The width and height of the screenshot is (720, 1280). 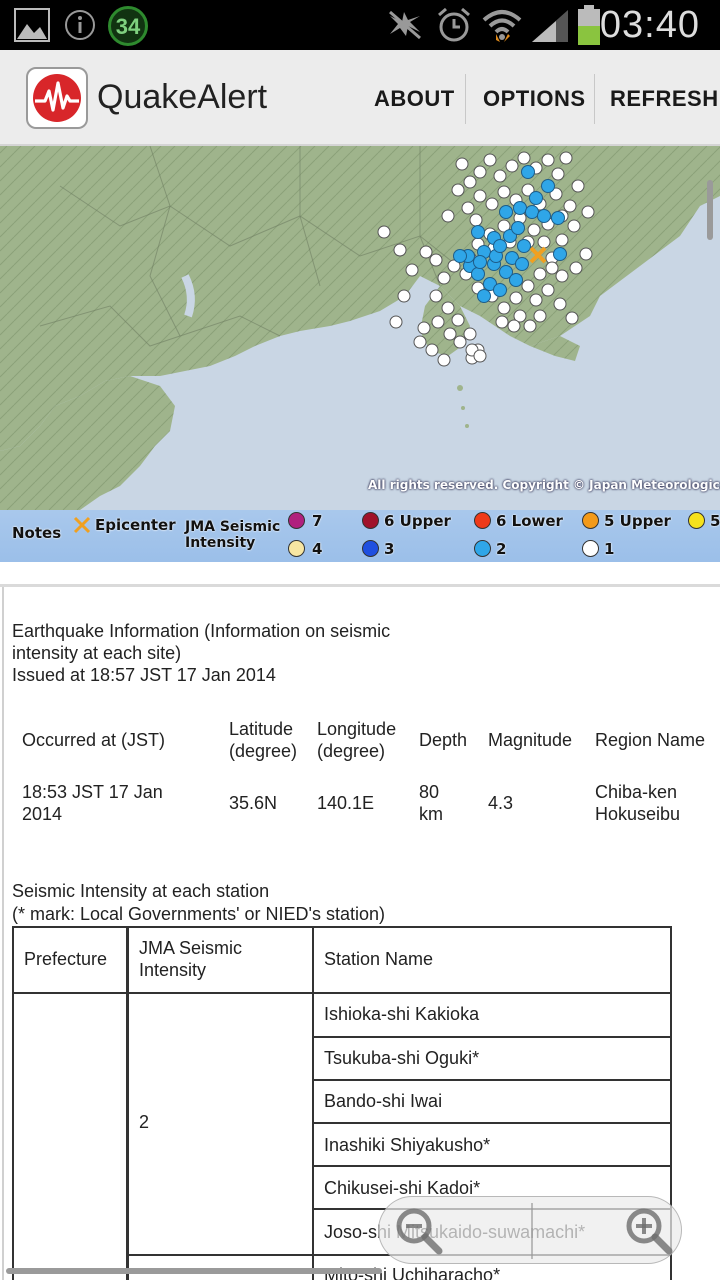 What do you see at coordinates (32, 25) in the screenshot?
I see `gallery-icon` at bounding box center [32, 25].